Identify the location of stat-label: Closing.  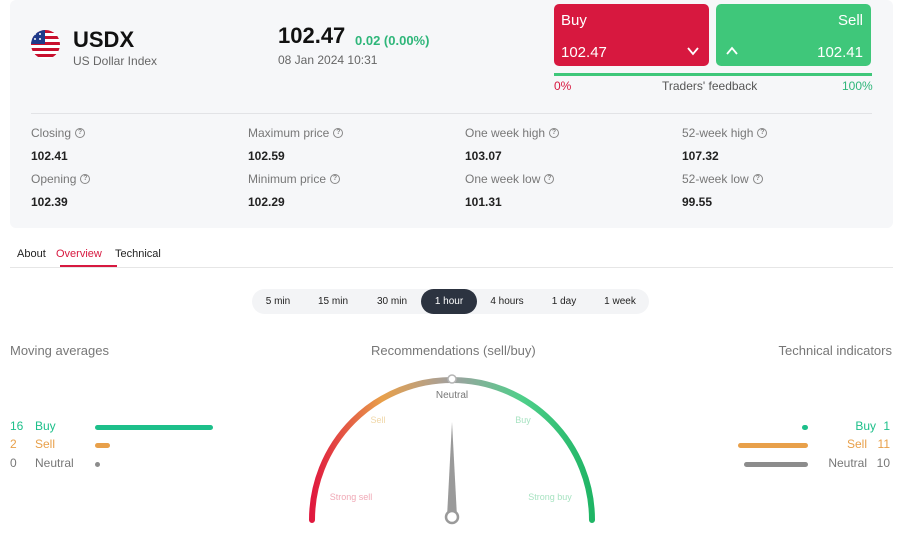
(51, 133).